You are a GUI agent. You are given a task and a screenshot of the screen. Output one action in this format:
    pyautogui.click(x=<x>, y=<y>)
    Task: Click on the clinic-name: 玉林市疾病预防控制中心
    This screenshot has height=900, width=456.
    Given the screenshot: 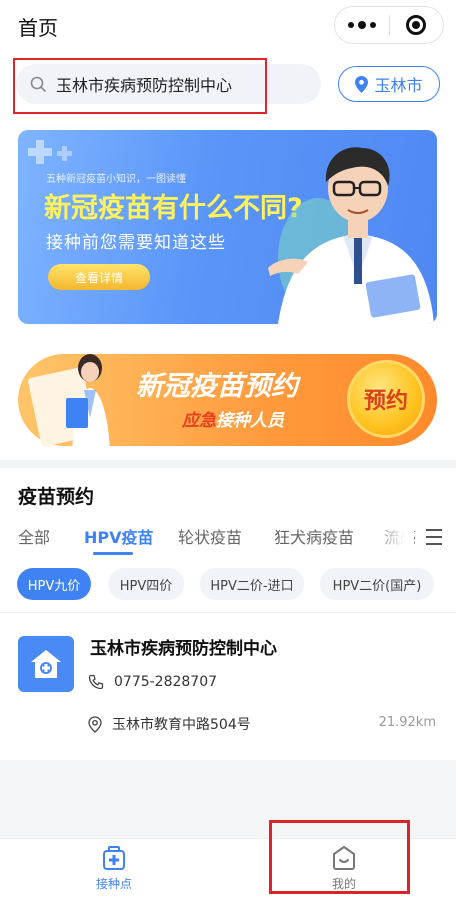 What is the action you would take?
    pyautogui.click(x=183, y=649)
    